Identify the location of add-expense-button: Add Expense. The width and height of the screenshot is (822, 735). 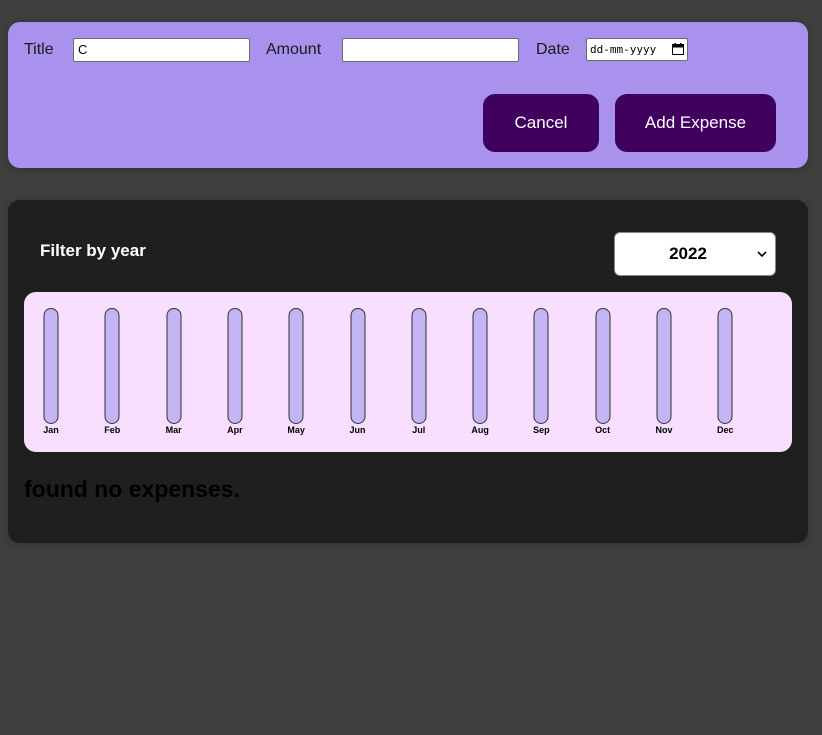
(695, 123).